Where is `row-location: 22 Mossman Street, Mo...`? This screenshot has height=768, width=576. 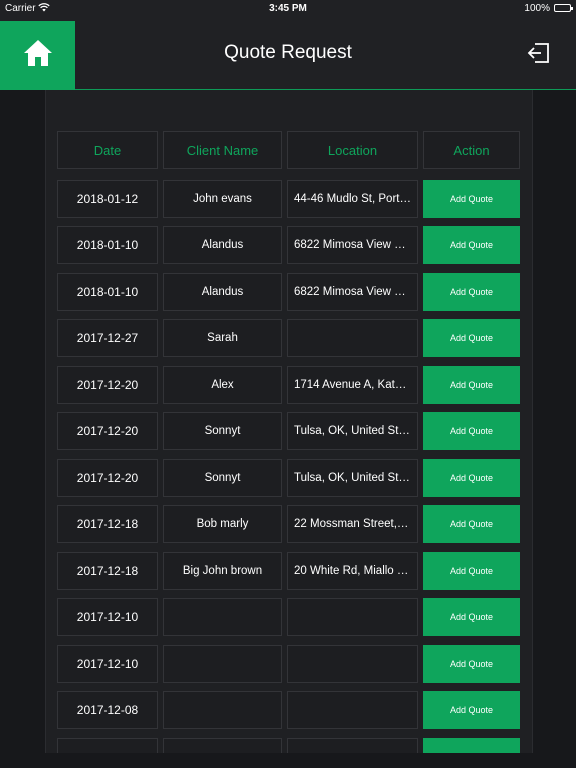 row-location: 22 Mossman Street, Mo... is located at coordinates (352, 524).